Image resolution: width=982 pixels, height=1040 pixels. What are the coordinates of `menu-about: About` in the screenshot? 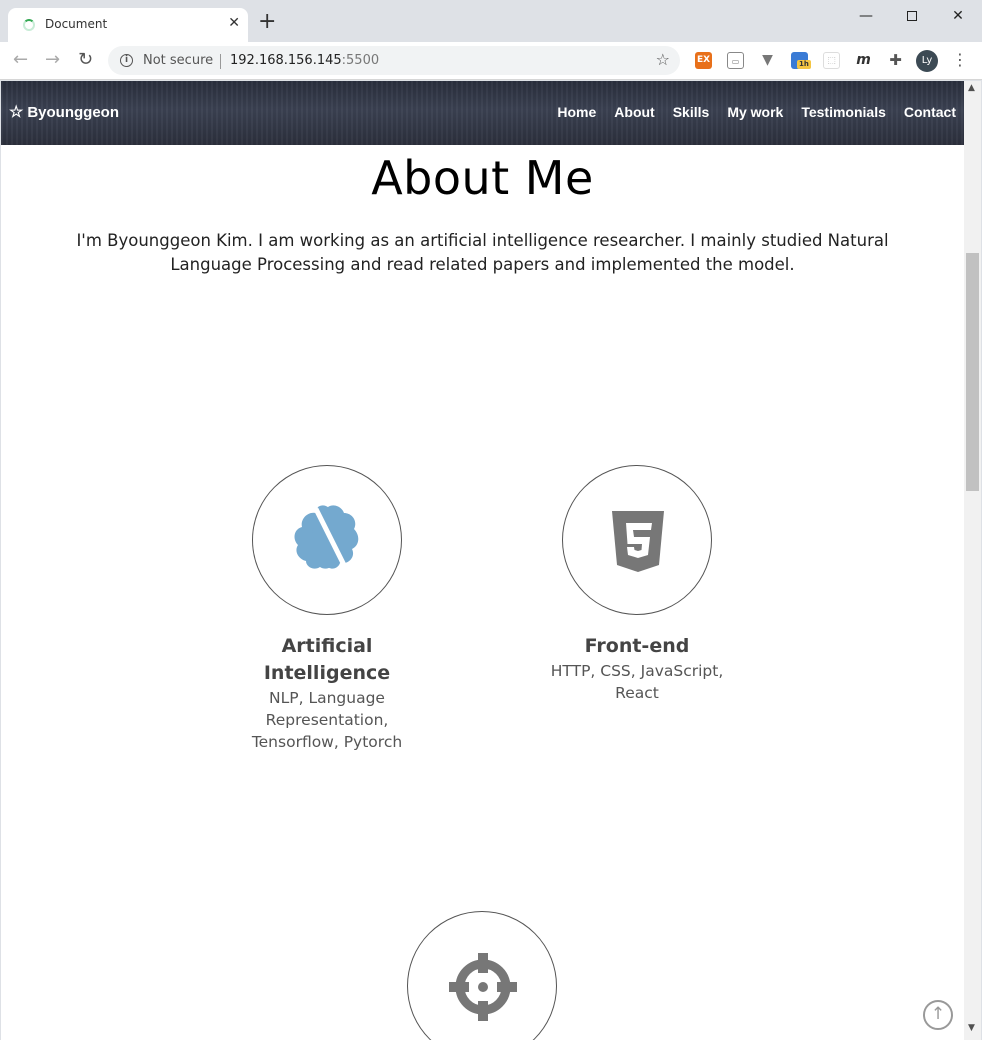 It's located at (634, 112).